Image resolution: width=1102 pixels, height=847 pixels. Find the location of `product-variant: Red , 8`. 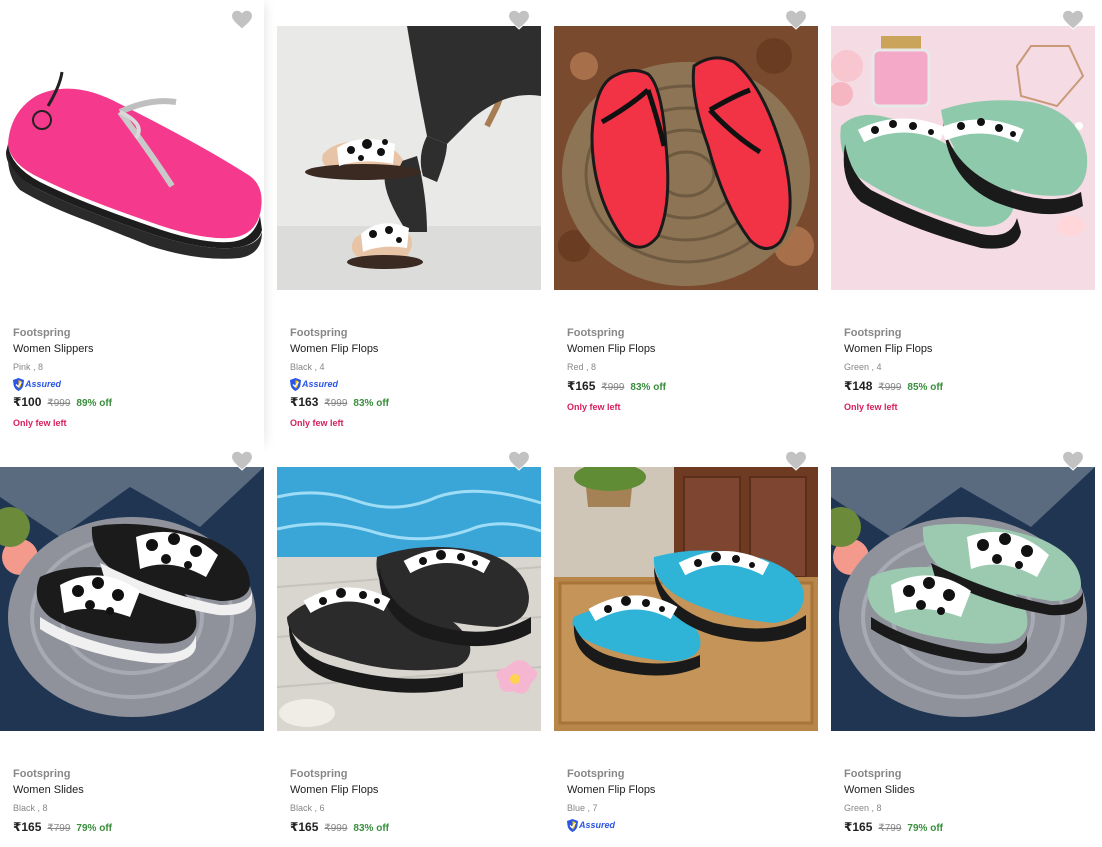

product-variant: Red , 8 is located at coordinates (582, 367).